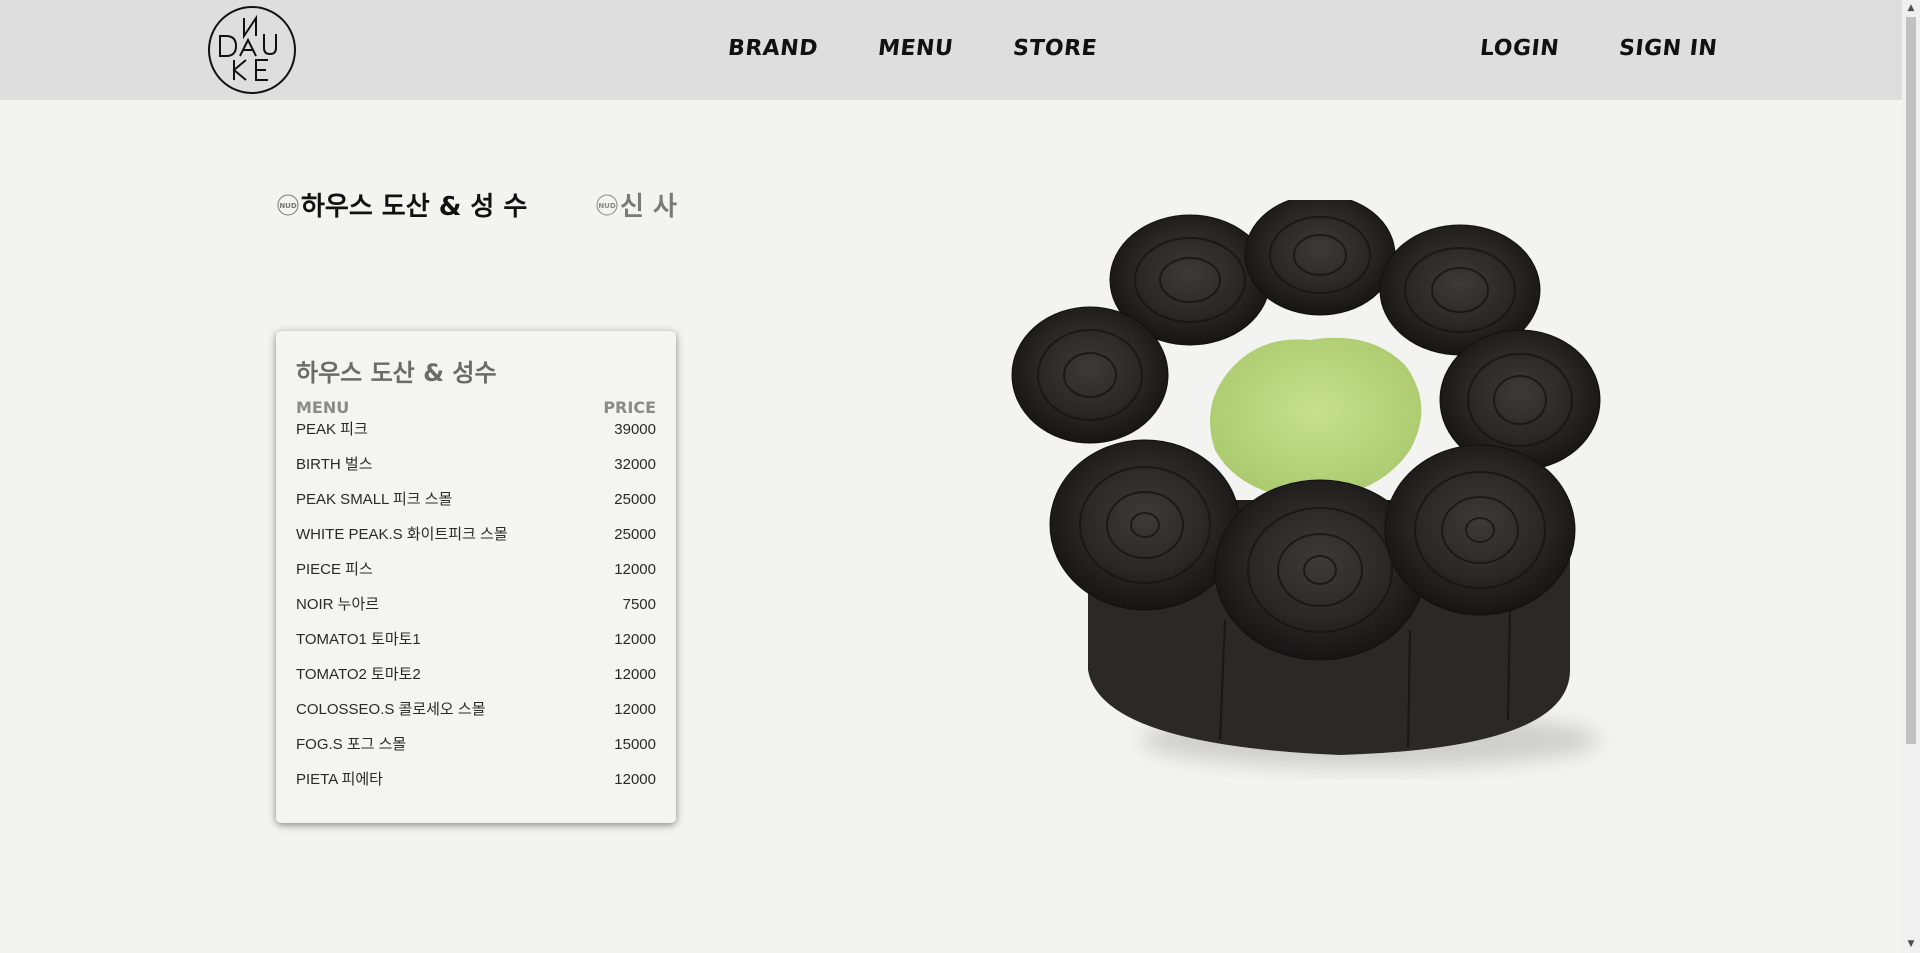 This screenshot has width=1920, height=953. I want to click on menu-item-name: PIETA 피에타, so click(339, 779).